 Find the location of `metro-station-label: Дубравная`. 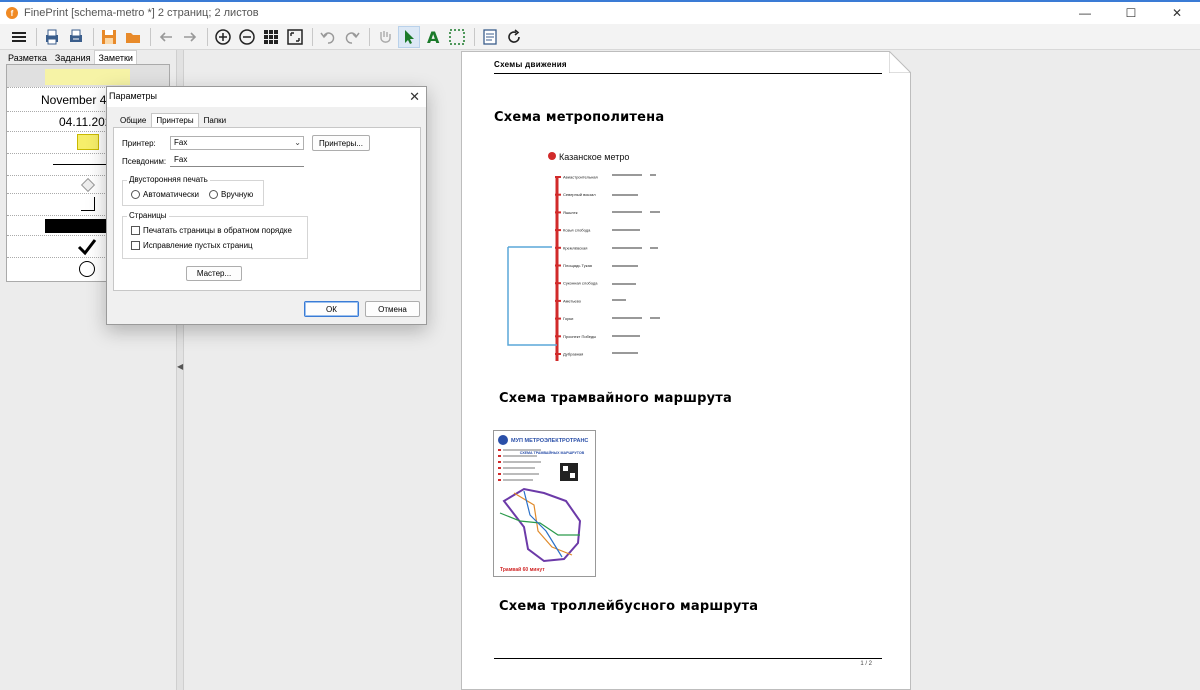

metro-station-label: Дубравная is located at coordinates (573, 354).